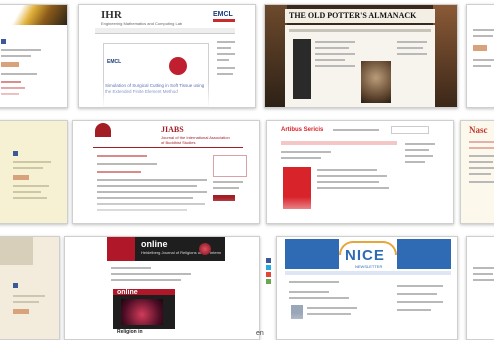 This screenshot has height=340, width=494. I want to click on potter-title: THE OLD POTTER'S ALMANACK, so click(353, 15).